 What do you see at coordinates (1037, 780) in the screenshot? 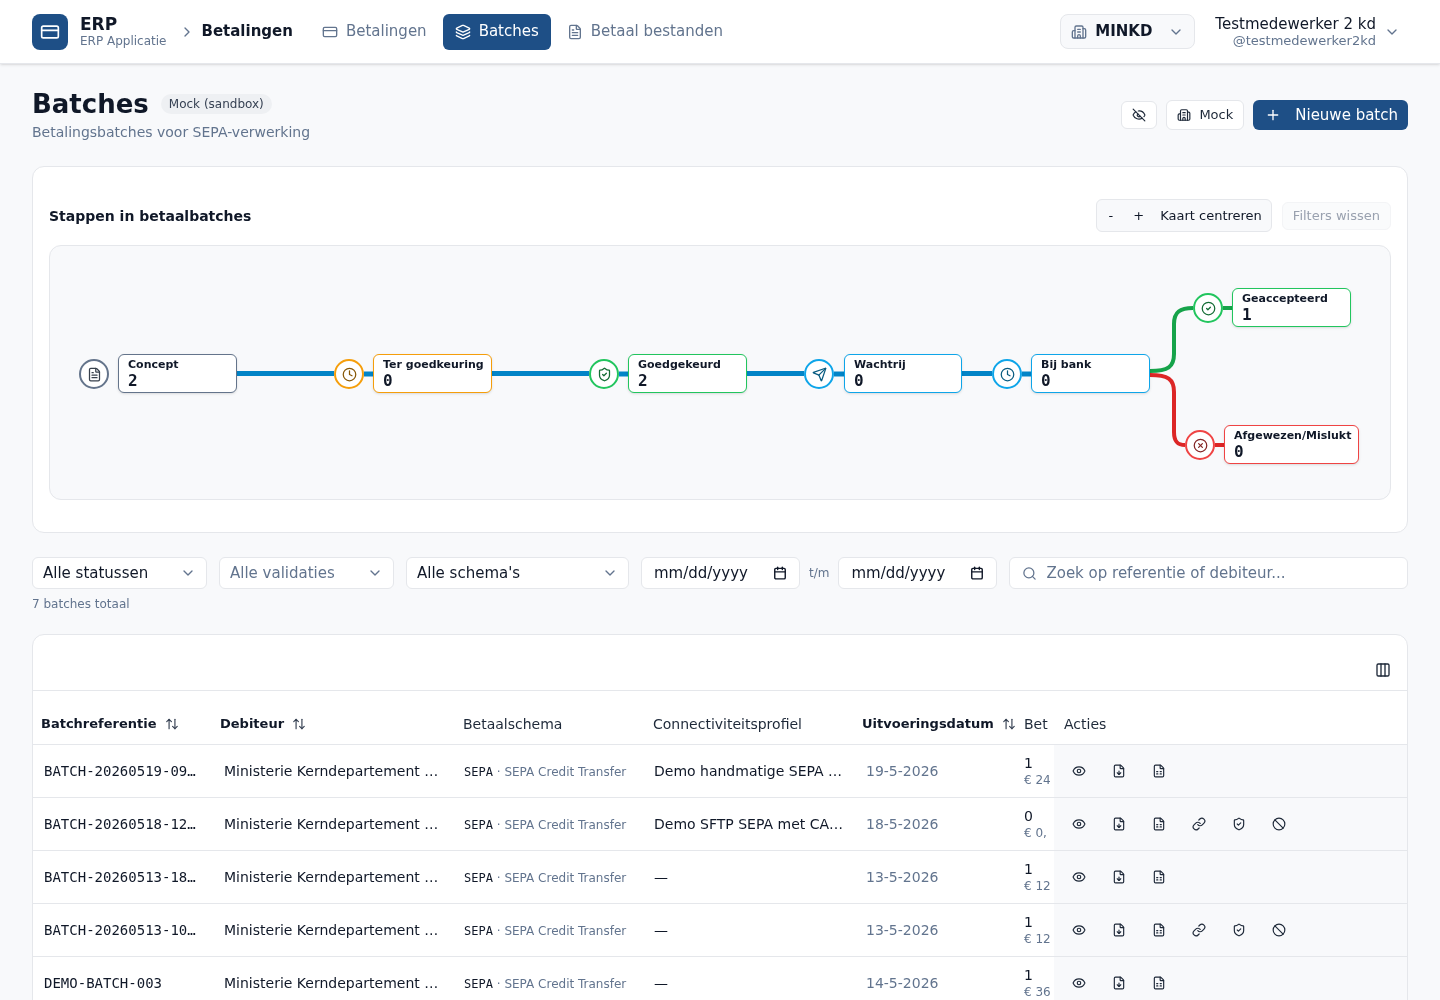
I see `payment-amount: € 24` at bounding box center [1037, 780].